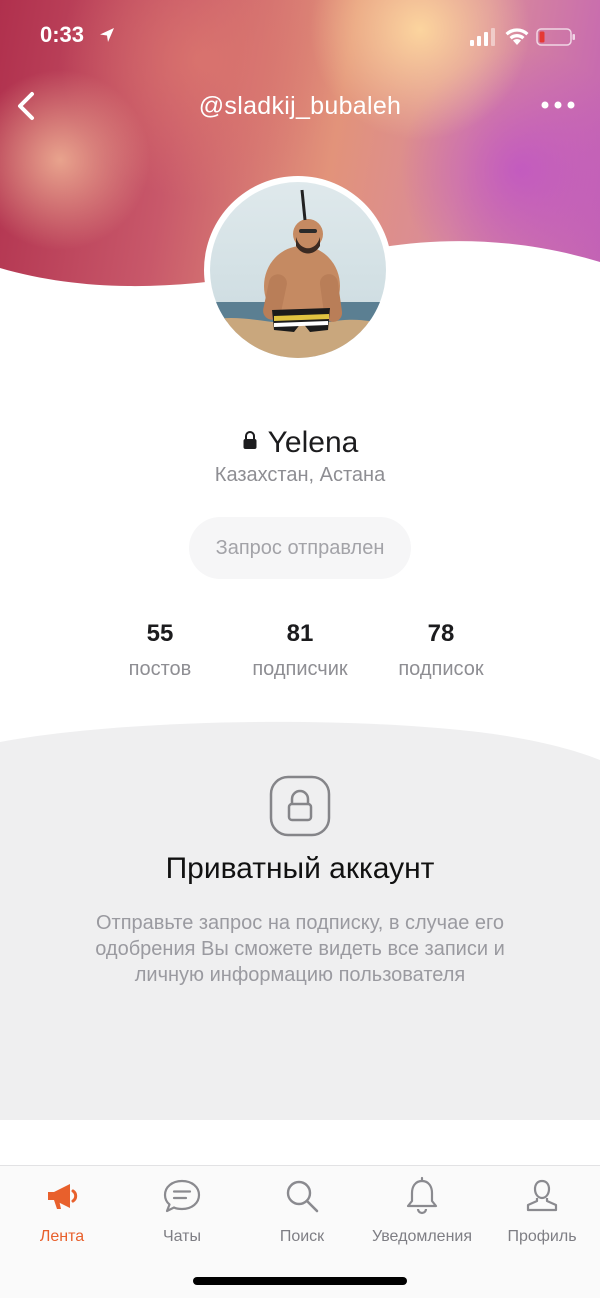 Image resolution: width=600 pixels, height=1298 pixels. What do you see at coordinates (300, 475) in the screenshot?
I see `profile-location: Казахстан, Астана` at bounding box center [300, 475].